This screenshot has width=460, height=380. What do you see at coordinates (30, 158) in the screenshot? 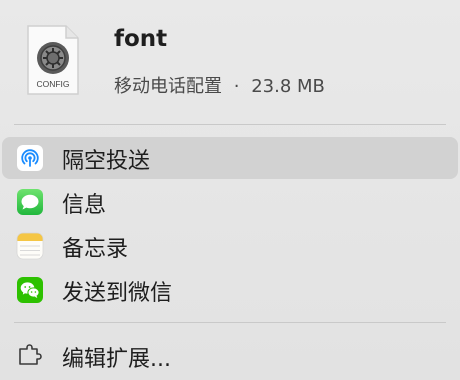
I see `airdrop-icon` at bounding box center [30, 158].